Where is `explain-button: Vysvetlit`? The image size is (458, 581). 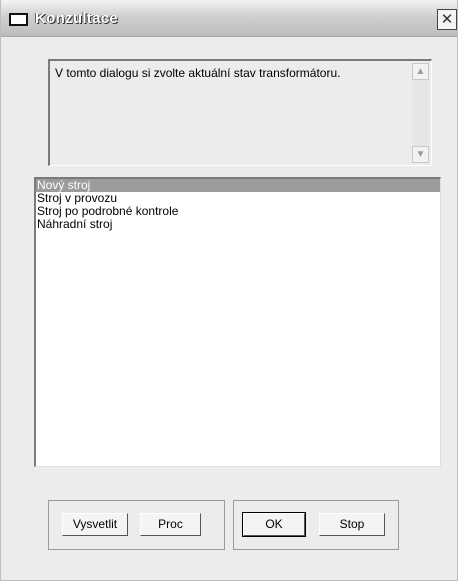
explain-button: Vysvetlit is located at coordinates (95, 524).